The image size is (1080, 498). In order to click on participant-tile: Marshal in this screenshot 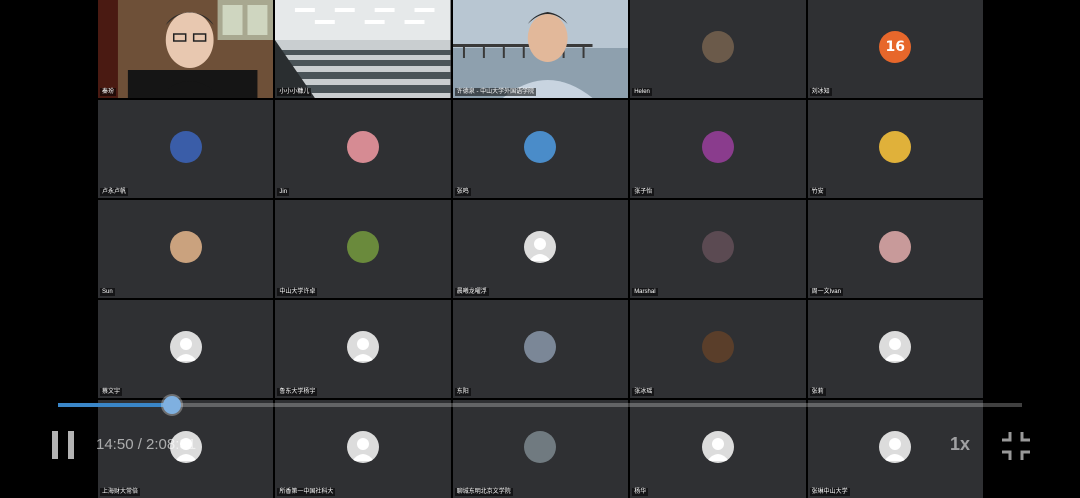, I will do `click(718, 249)`.